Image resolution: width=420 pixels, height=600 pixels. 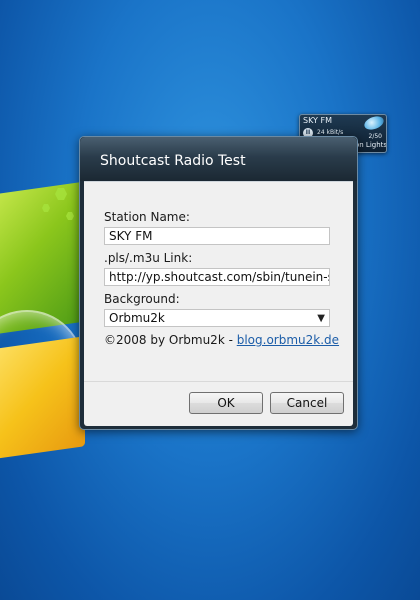 What do you see at coordinates (142, 299) in the screenshot?
I see `background-label: Background:` at bounding box center [142, 299].